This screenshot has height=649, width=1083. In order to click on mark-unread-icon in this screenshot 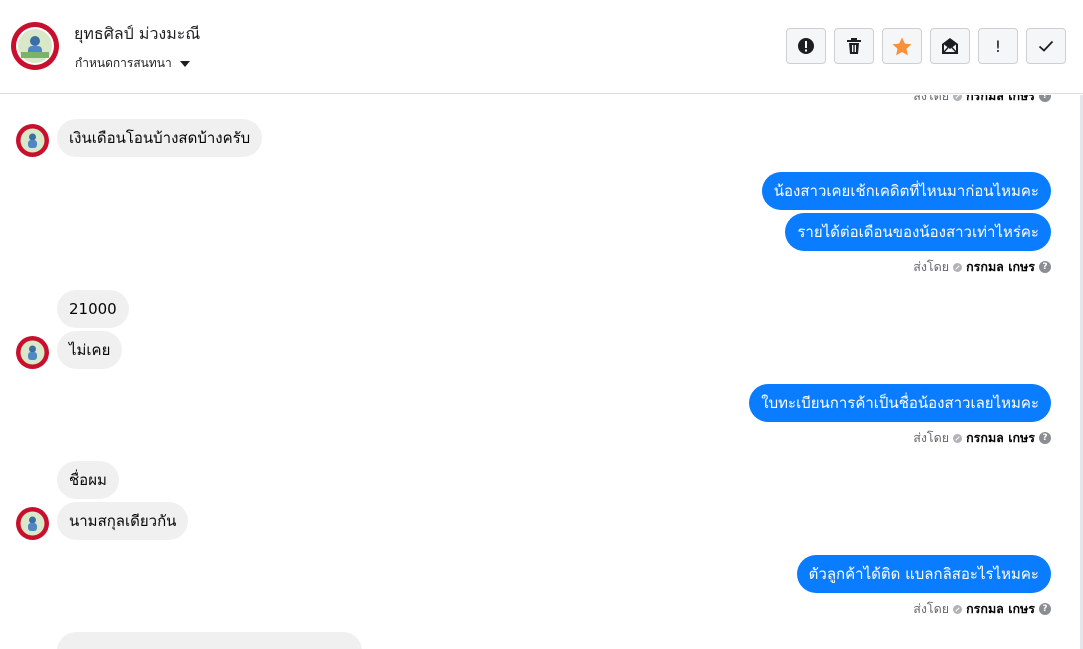, I will do `click(950, 46)`.